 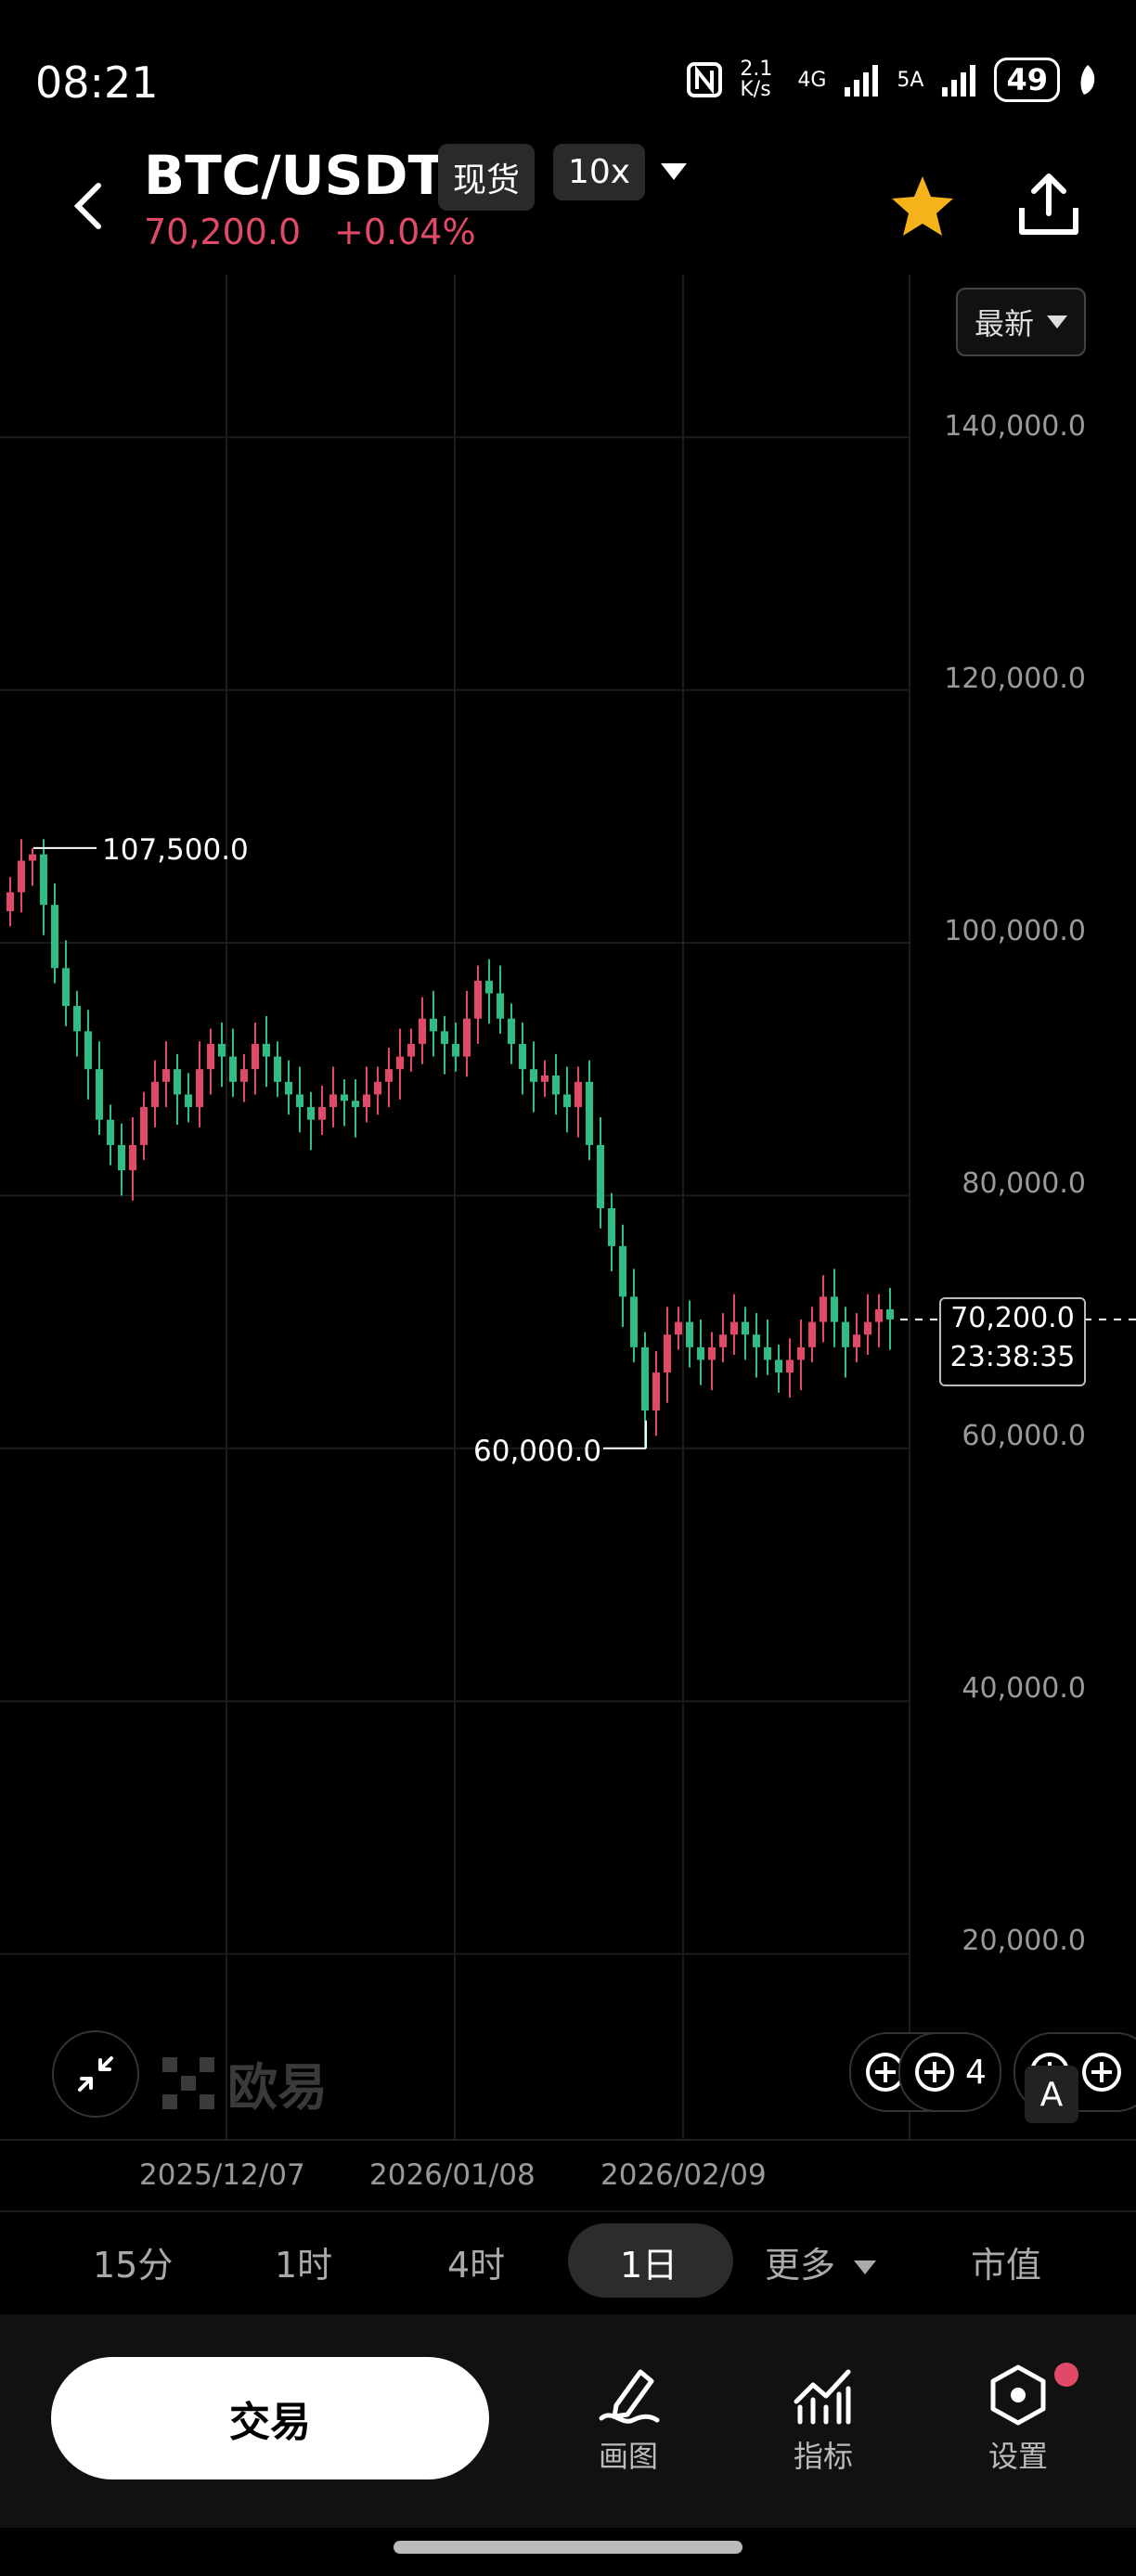 I want to click on tab-more-label: 更多, so click(x=800, y=2265).